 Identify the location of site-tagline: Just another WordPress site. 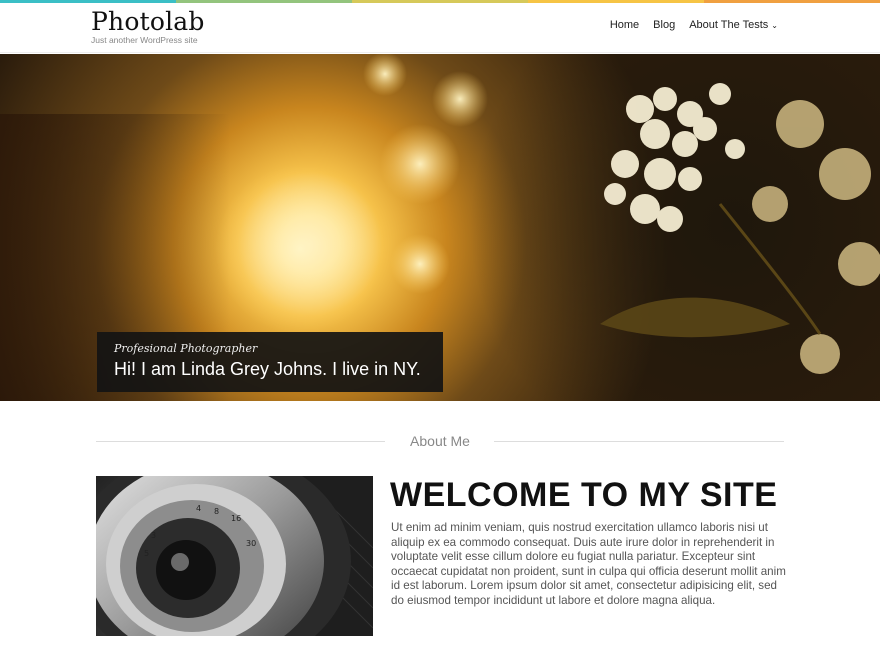
(144, 40).